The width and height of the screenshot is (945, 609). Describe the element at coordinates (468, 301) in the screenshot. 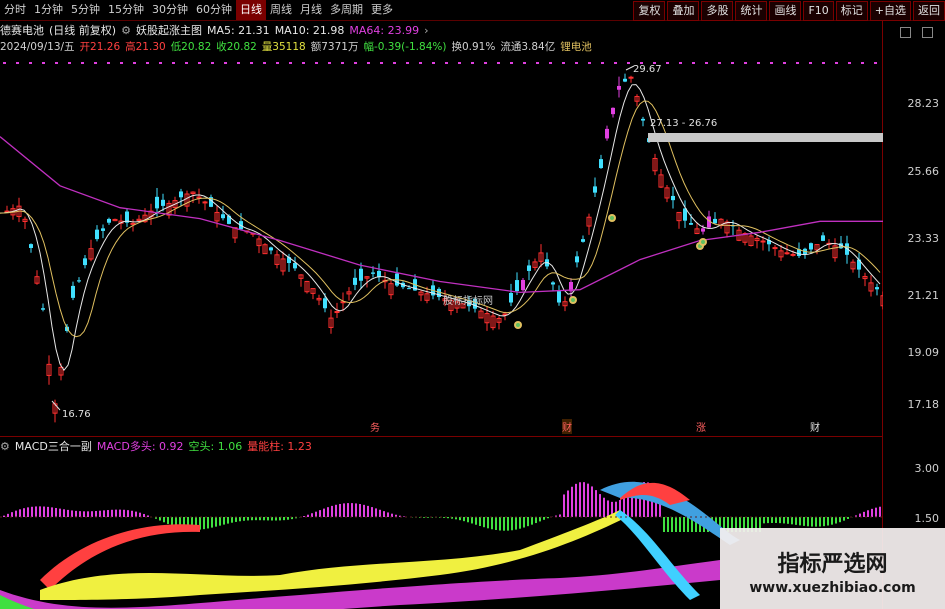

I see `center-watermark: 股标指标网` at that location.